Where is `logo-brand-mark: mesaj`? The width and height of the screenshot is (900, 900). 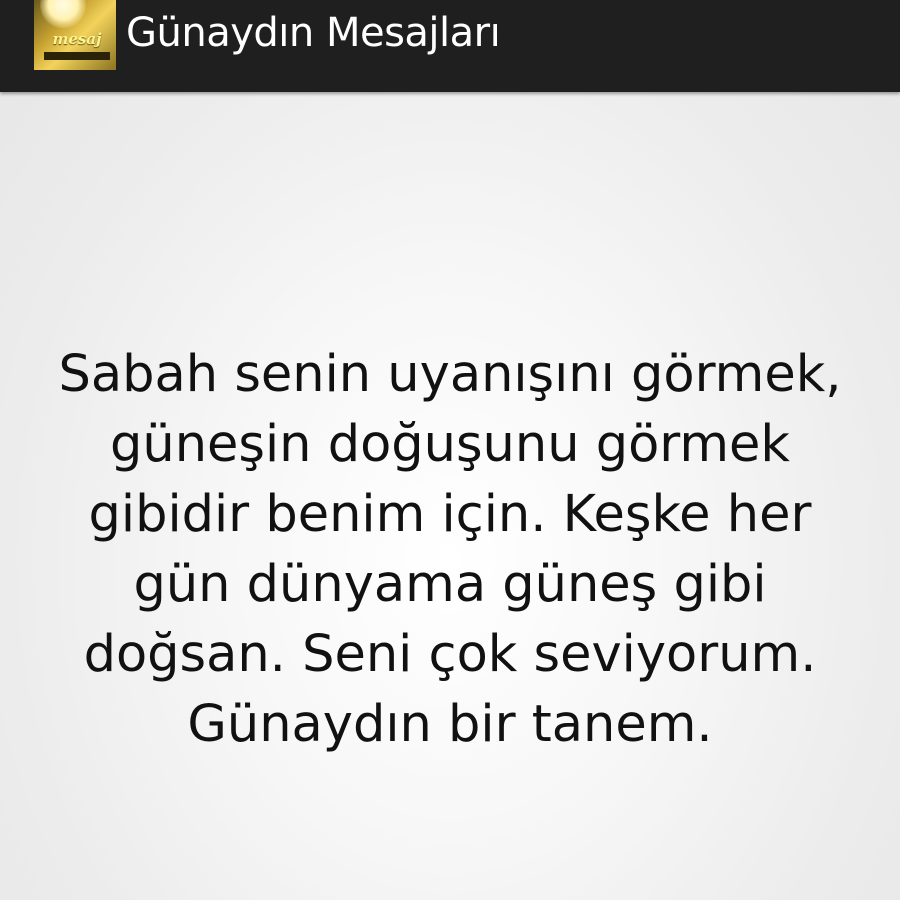 logo-brand-mark: mesaj is located at coordinates (77, 39).